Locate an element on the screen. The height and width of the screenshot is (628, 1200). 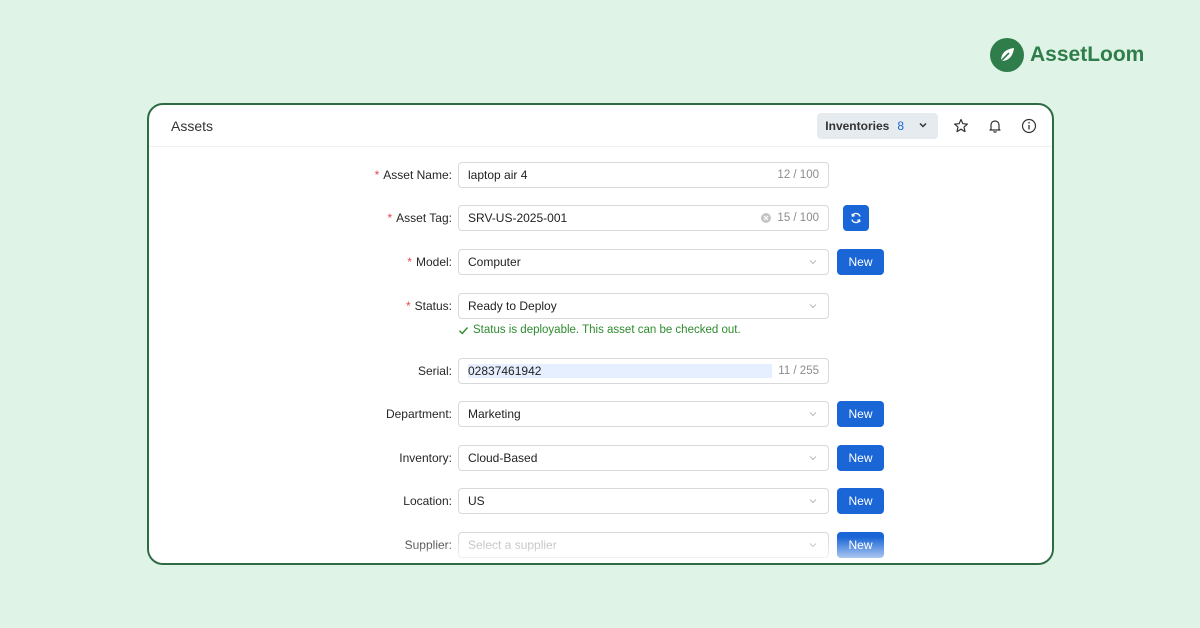
brand-name: AssetLoom is located at coordinates (1087, 54).